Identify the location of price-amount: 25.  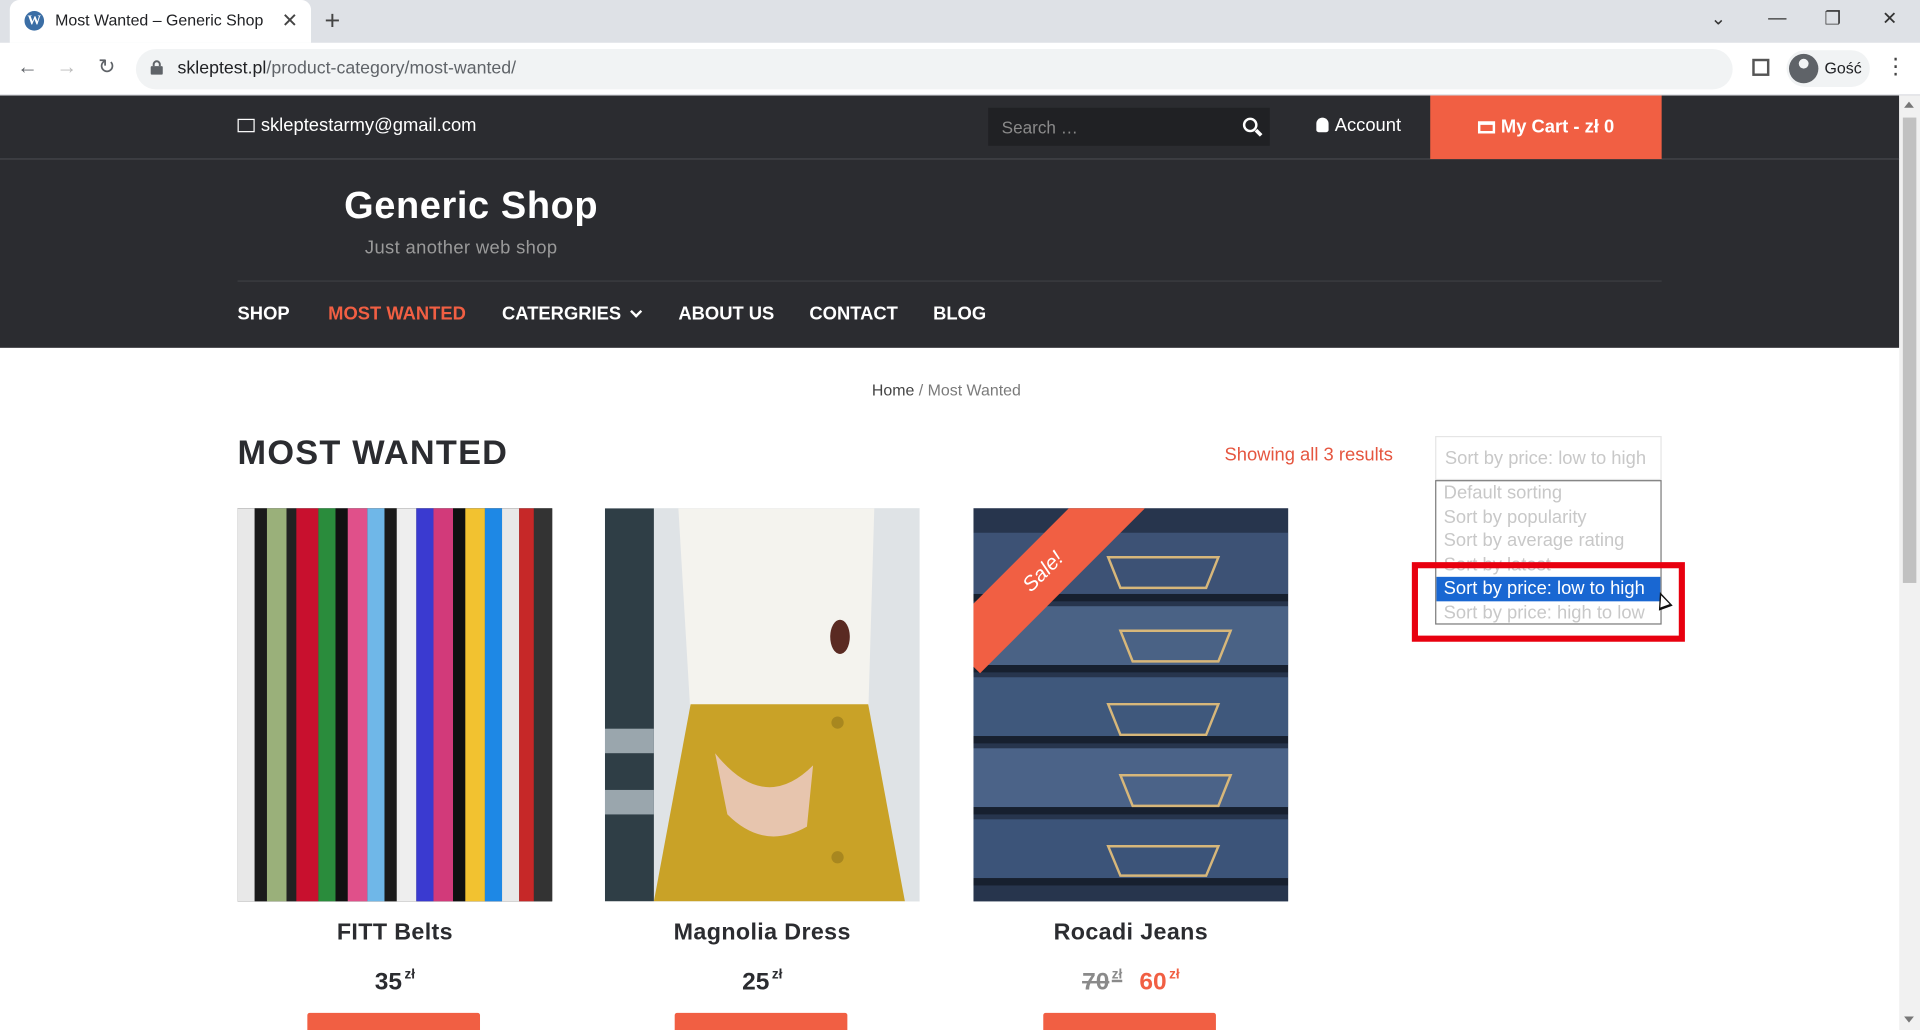
(756, 982).